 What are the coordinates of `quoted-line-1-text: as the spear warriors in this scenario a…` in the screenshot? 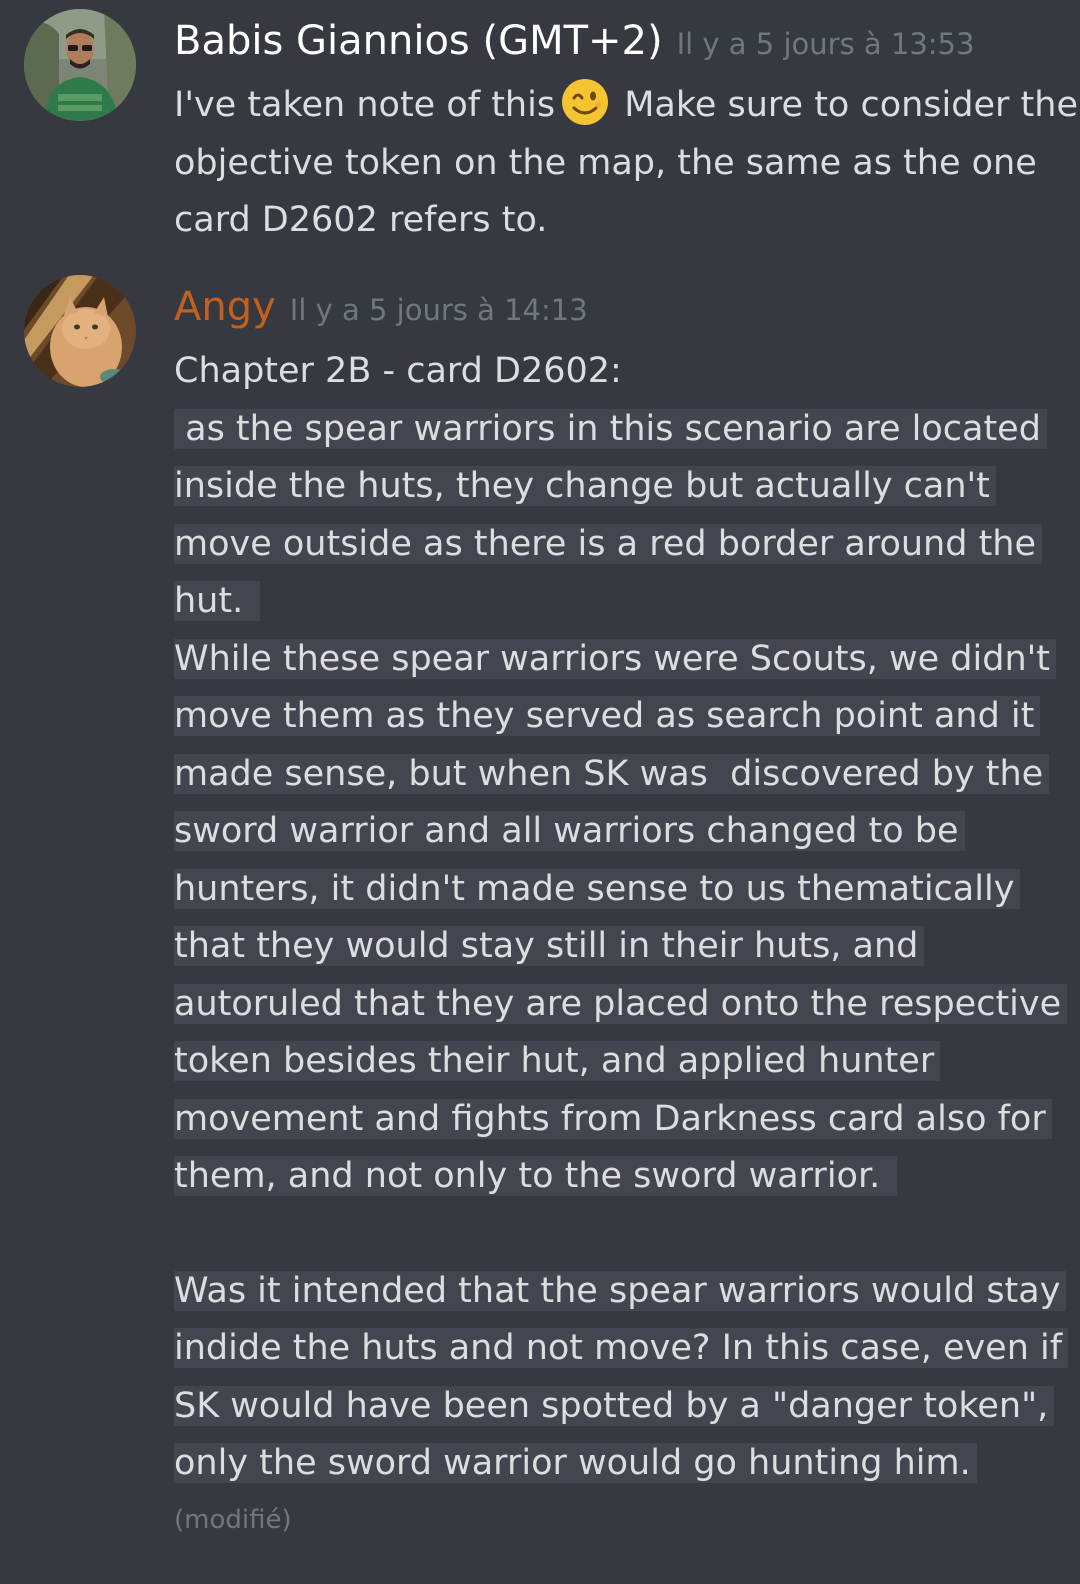 It's located at (610, 429).